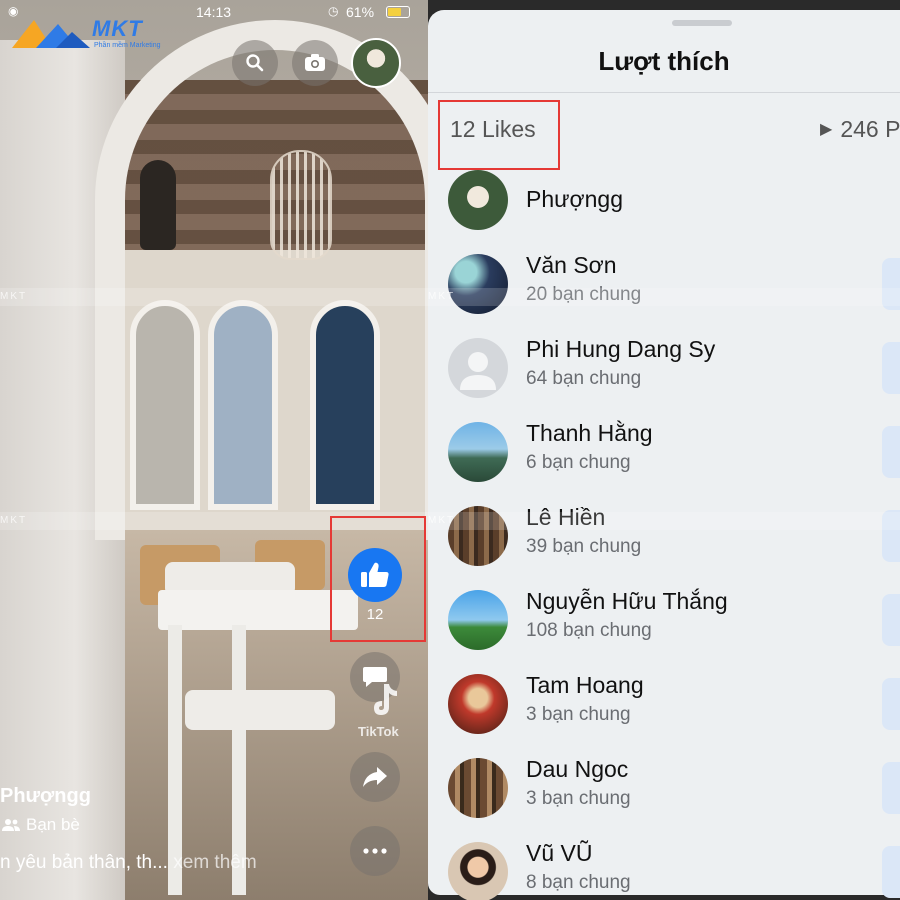  I want to click on default-avatar-icon, so click(478, 371).